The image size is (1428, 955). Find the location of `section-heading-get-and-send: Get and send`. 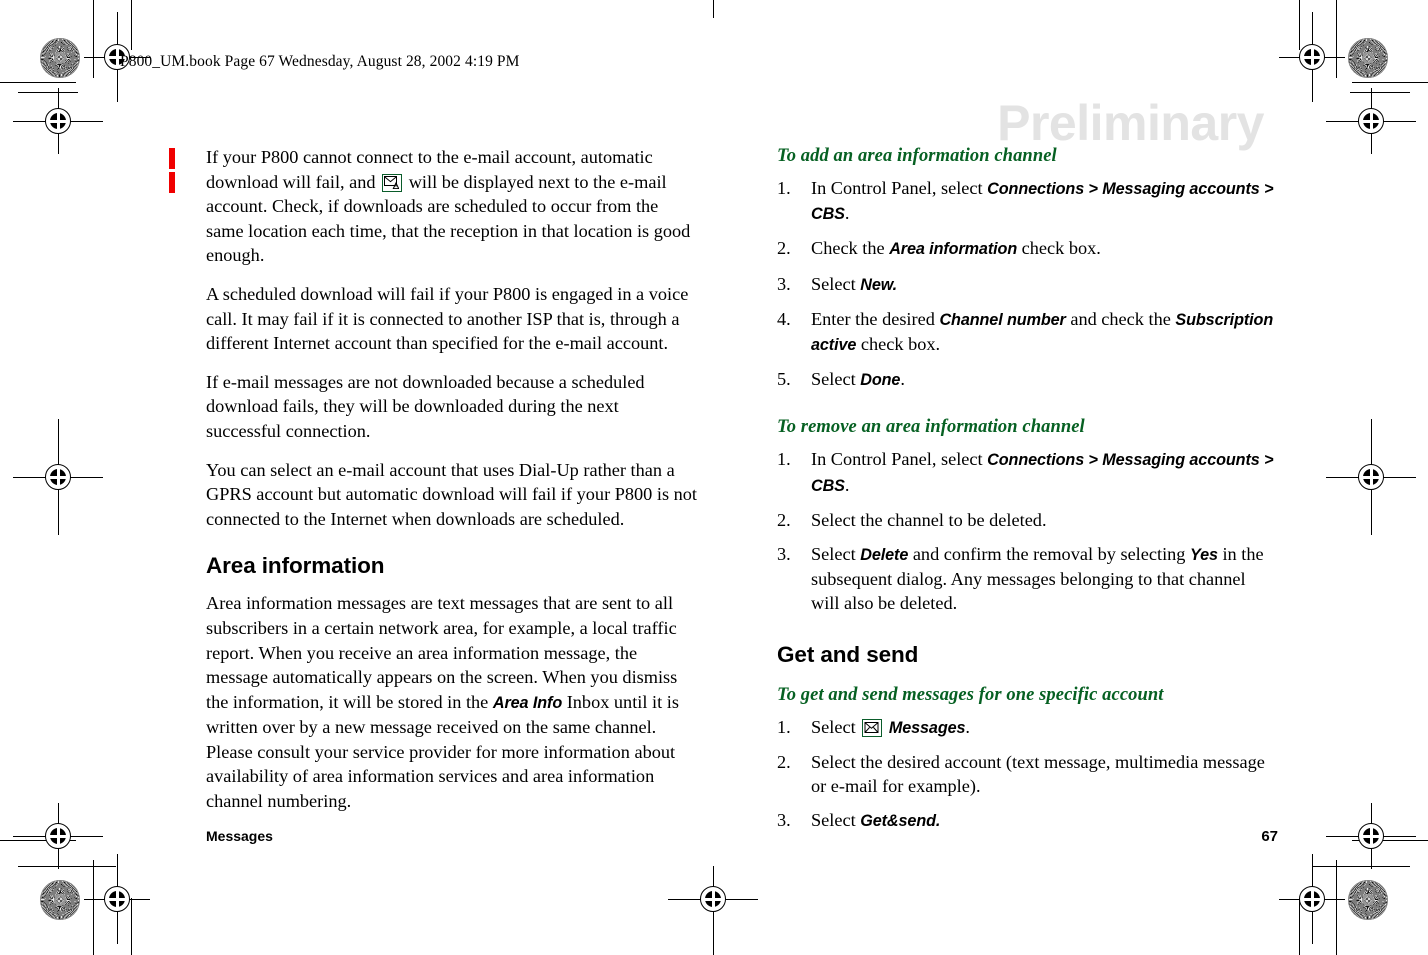

section-heading-get-and-send: Get and send is located at coordinates (848, 654).